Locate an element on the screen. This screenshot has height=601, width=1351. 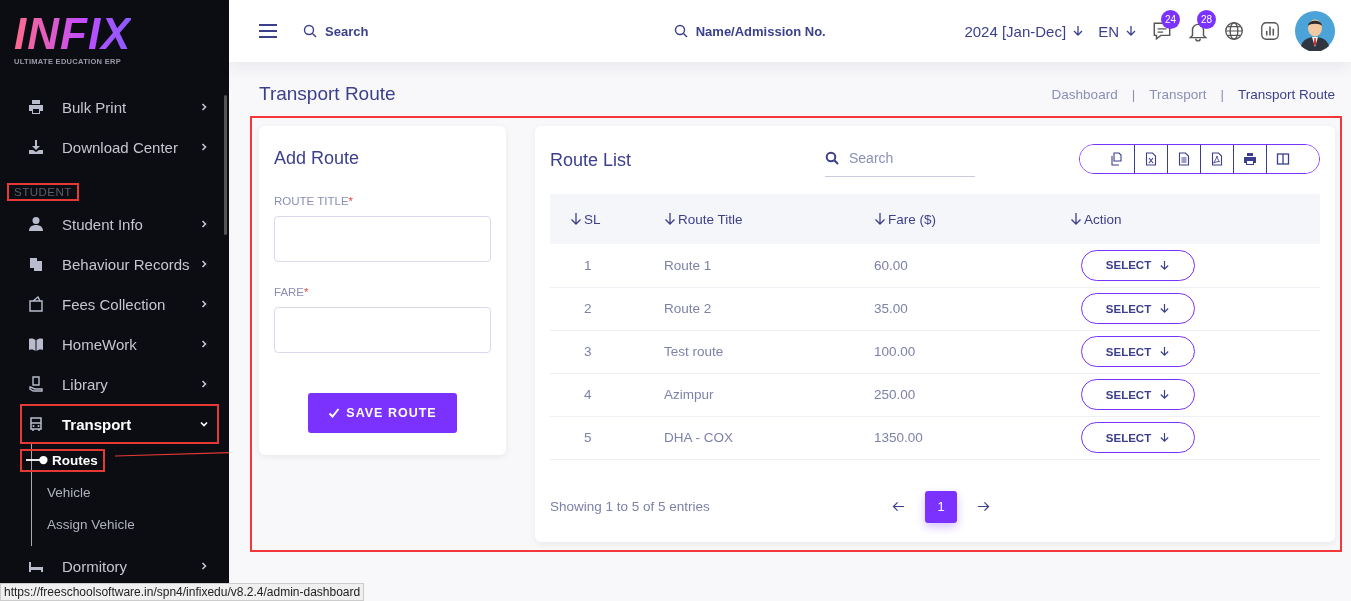
reader-icon is located at coordinates (36, 384).